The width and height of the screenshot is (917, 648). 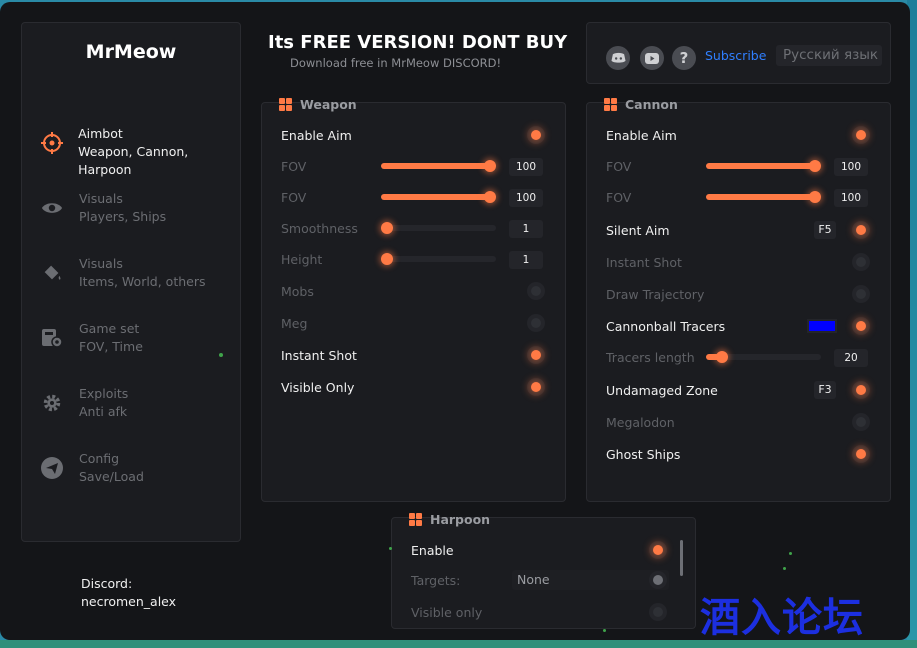 I want to click on sidebar-item-game-set: Game set FOV, Time, so click(x=90, y=338).